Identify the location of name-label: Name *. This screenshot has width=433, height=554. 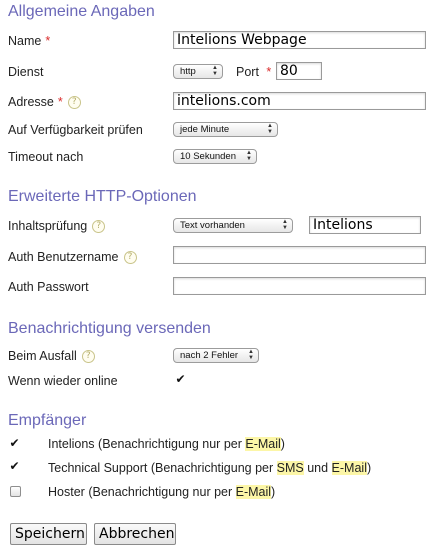
(29, 41).